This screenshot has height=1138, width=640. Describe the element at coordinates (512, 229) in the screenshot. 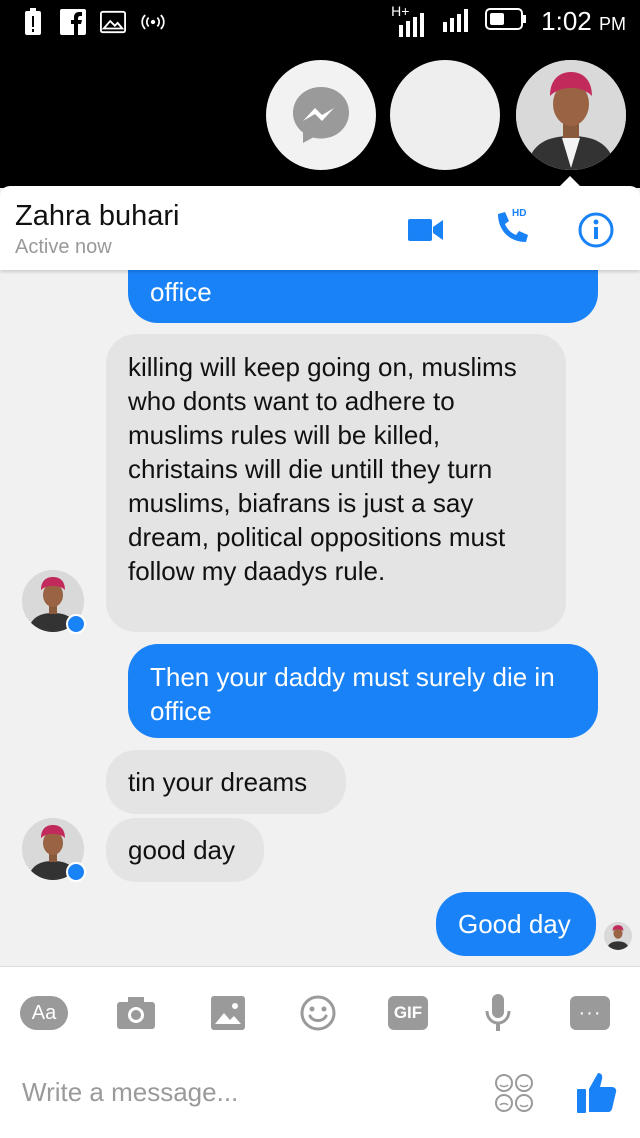

I see `voice-call-button: HD` at that location.